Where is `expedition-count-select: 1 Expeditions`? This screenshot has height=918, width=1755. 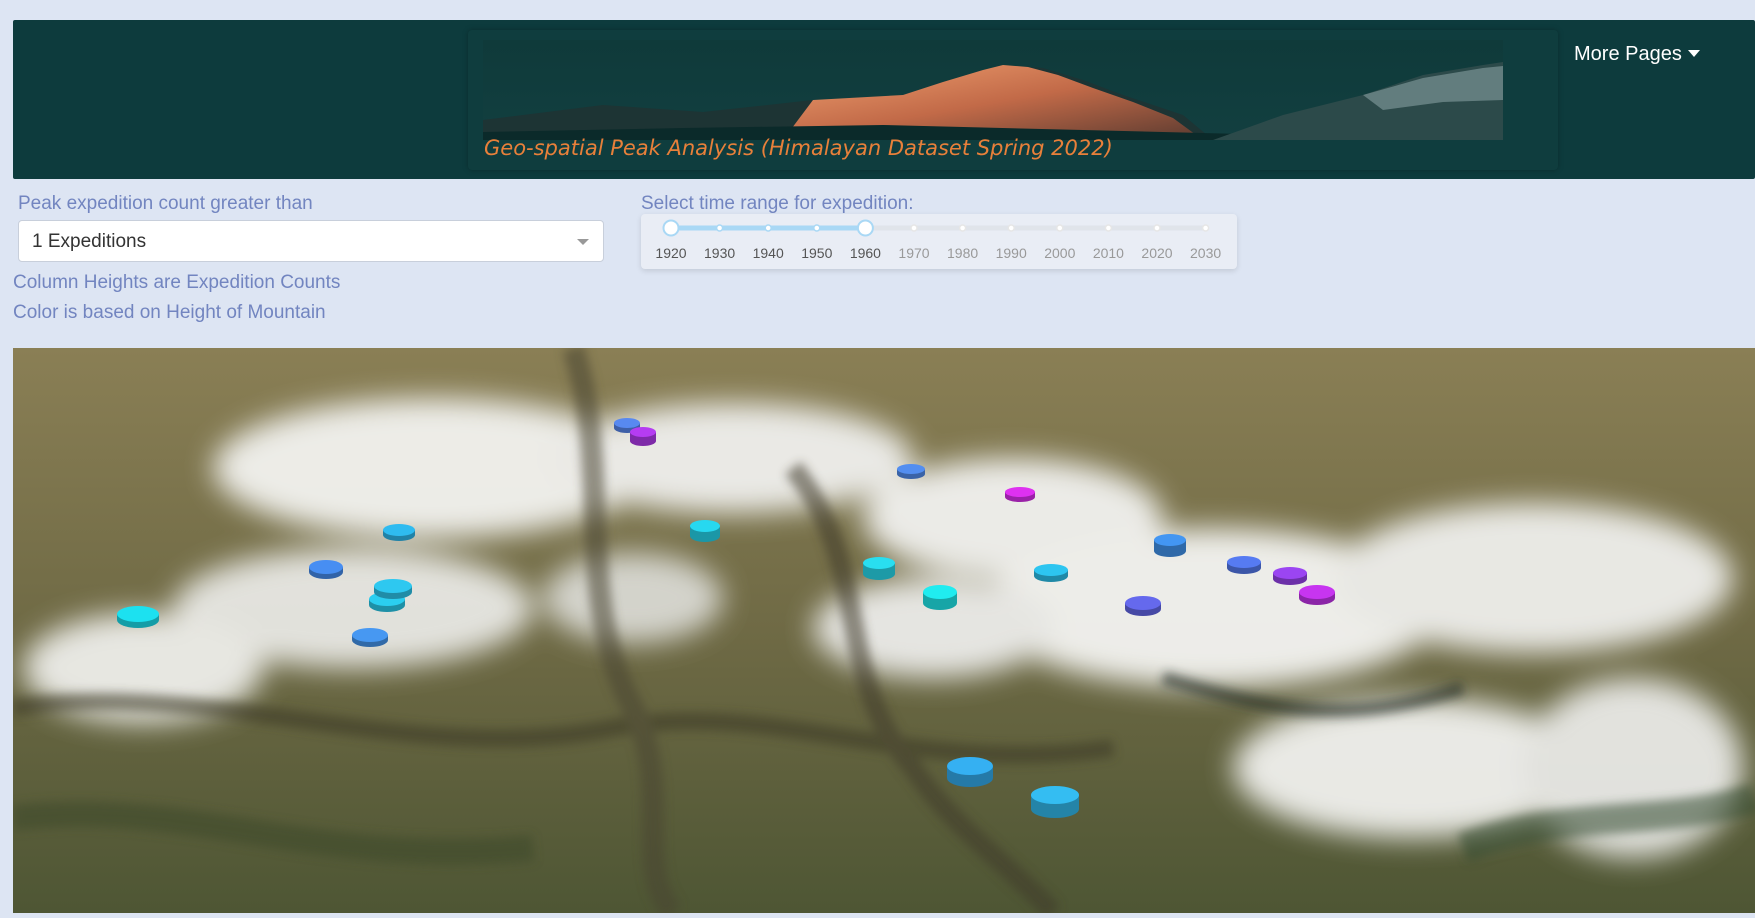 expedition-count-select: 1 Expeditions is located at coordinates (311, 241).